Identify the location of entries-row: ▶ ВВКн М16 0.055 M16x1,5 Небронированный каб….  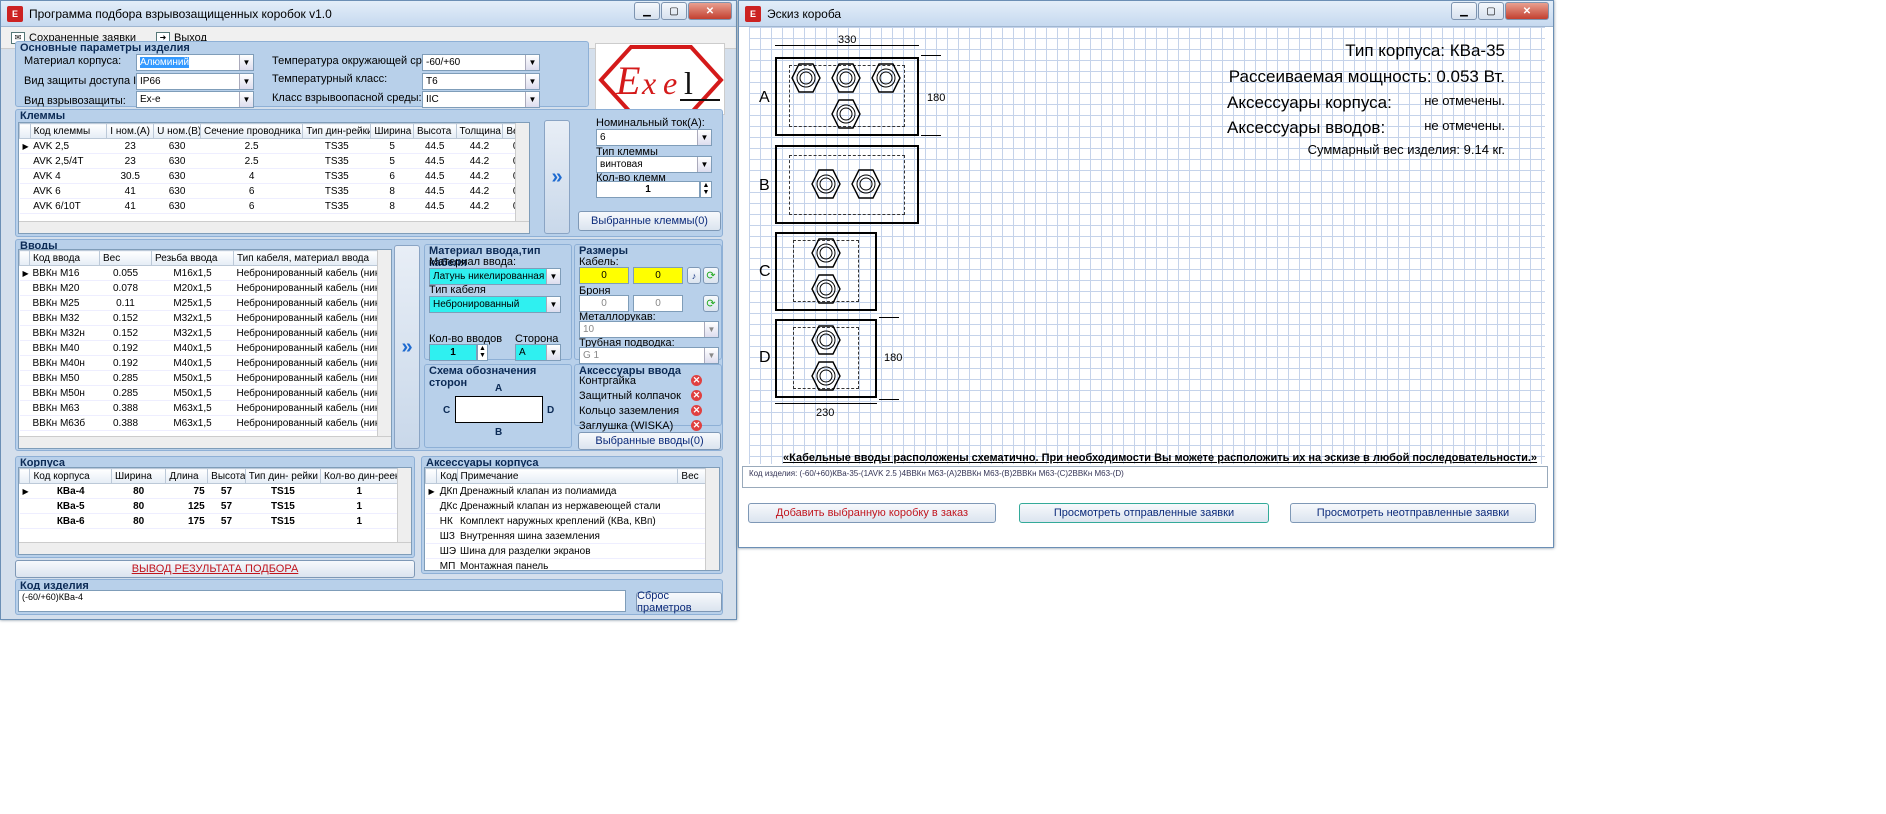
(205, 273).